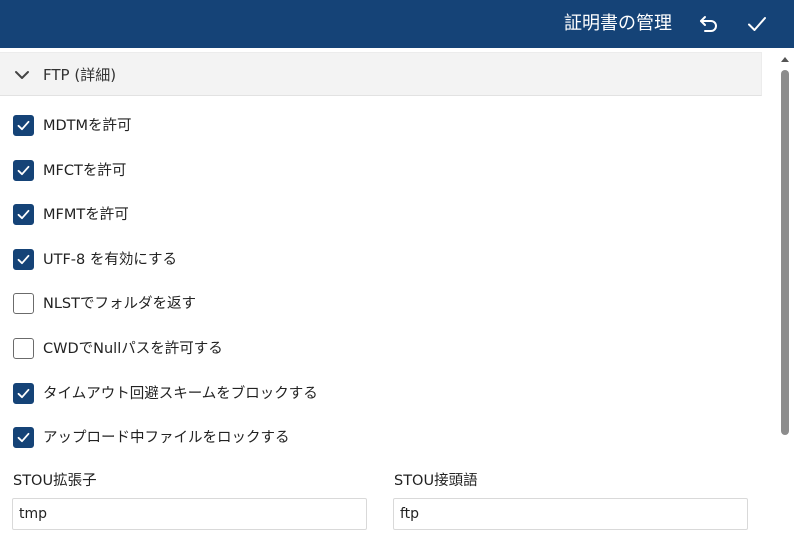  I want to click on chevron-down-icon, so click(22, 75).